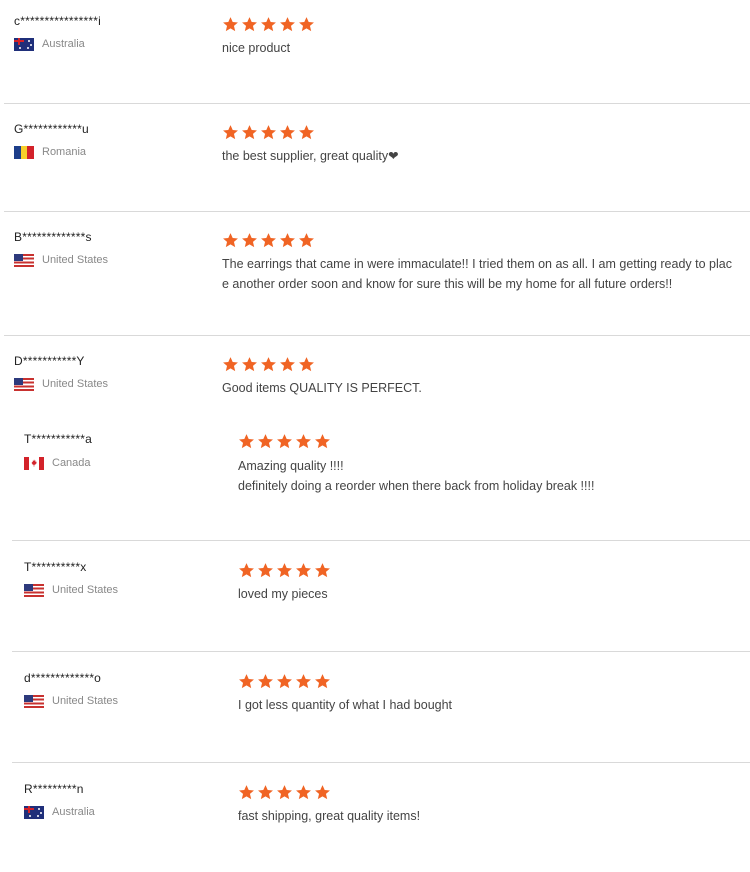  What do you see at coordinates (54, 789) in the screenshot?
I see `reviewer-name: R*********n` at bounding box center [54, 789].